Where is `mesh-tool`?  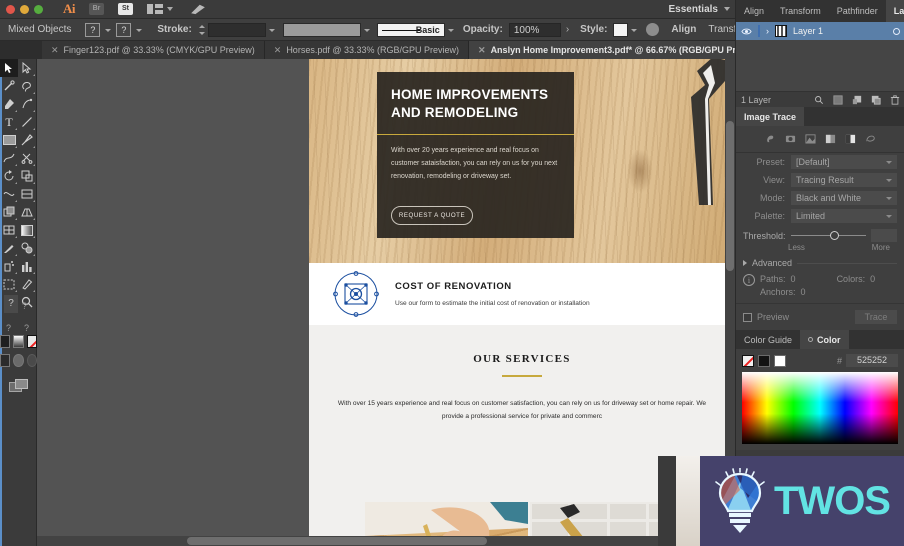 mesh-tool is located at coordinates (9, 230).